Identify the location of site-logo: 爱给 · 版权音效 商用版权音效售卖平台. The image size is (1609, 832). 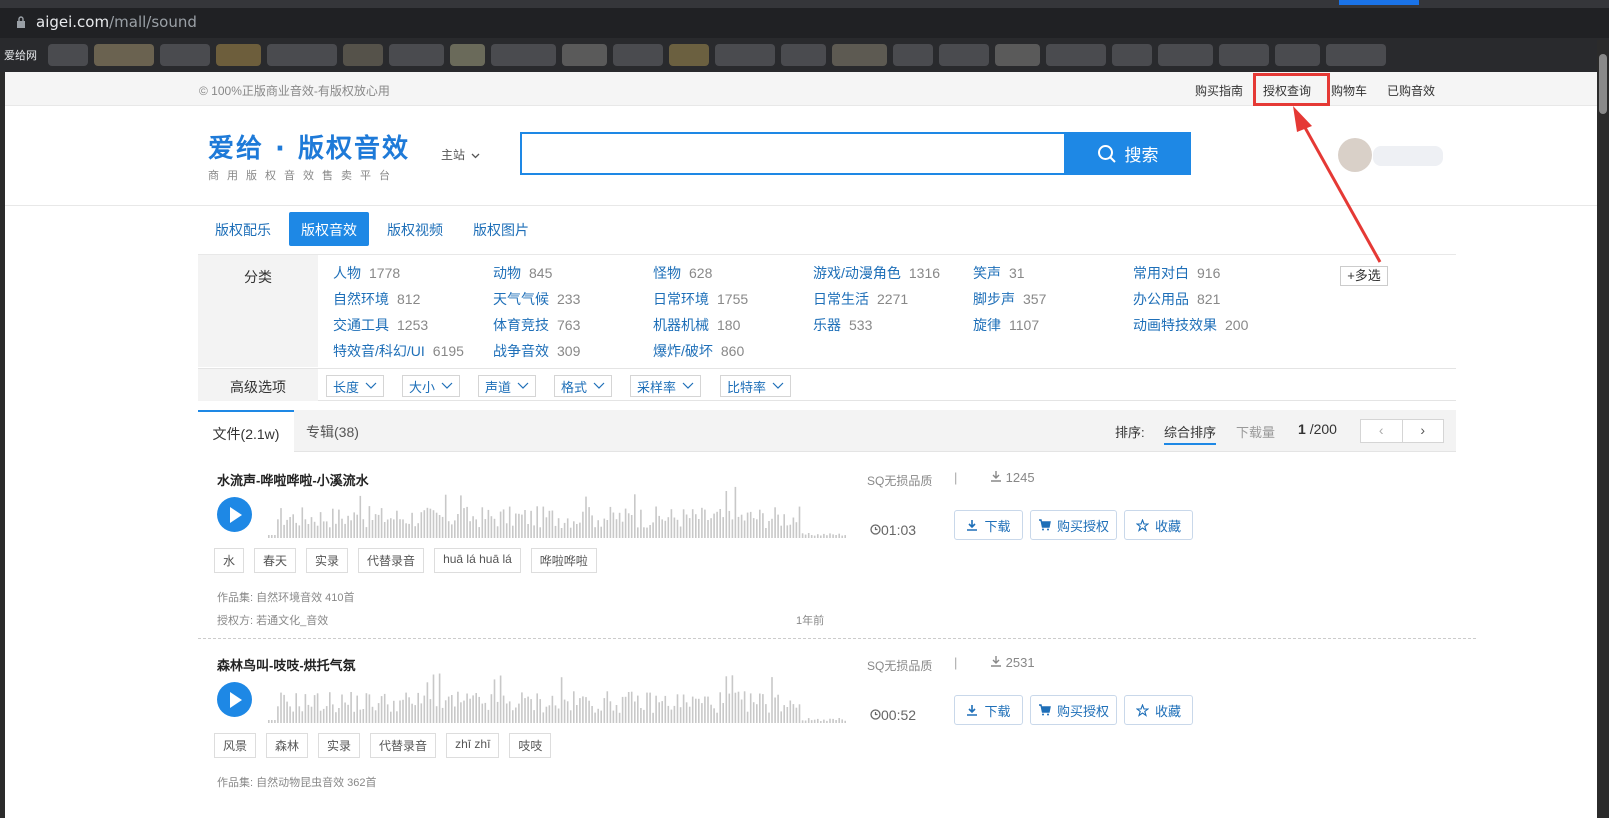
(309, 155).